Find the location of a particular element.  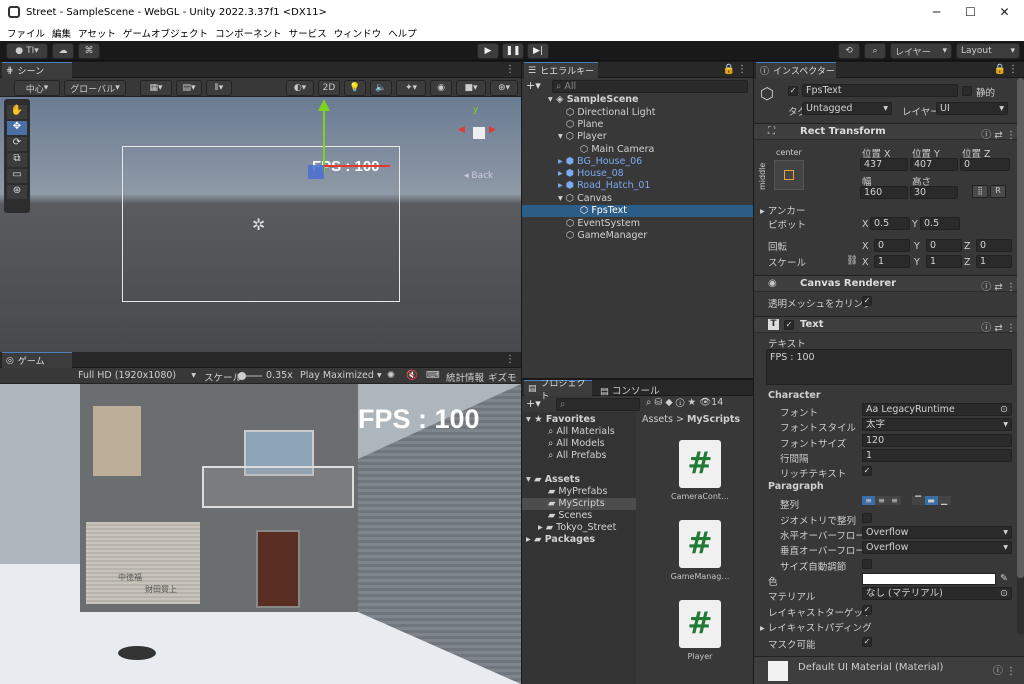

font-field: Aa LegacyRuntime ⊙ is located at coordinates (937, 409).